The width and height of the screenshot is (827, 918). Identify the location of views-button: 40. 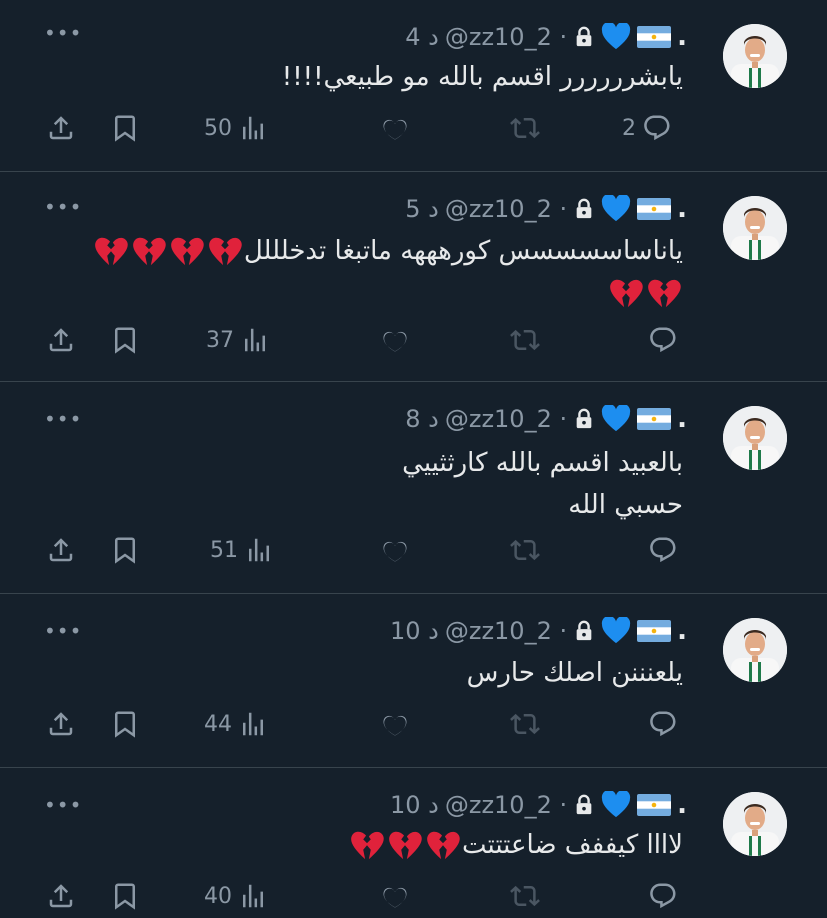
(236, 896).